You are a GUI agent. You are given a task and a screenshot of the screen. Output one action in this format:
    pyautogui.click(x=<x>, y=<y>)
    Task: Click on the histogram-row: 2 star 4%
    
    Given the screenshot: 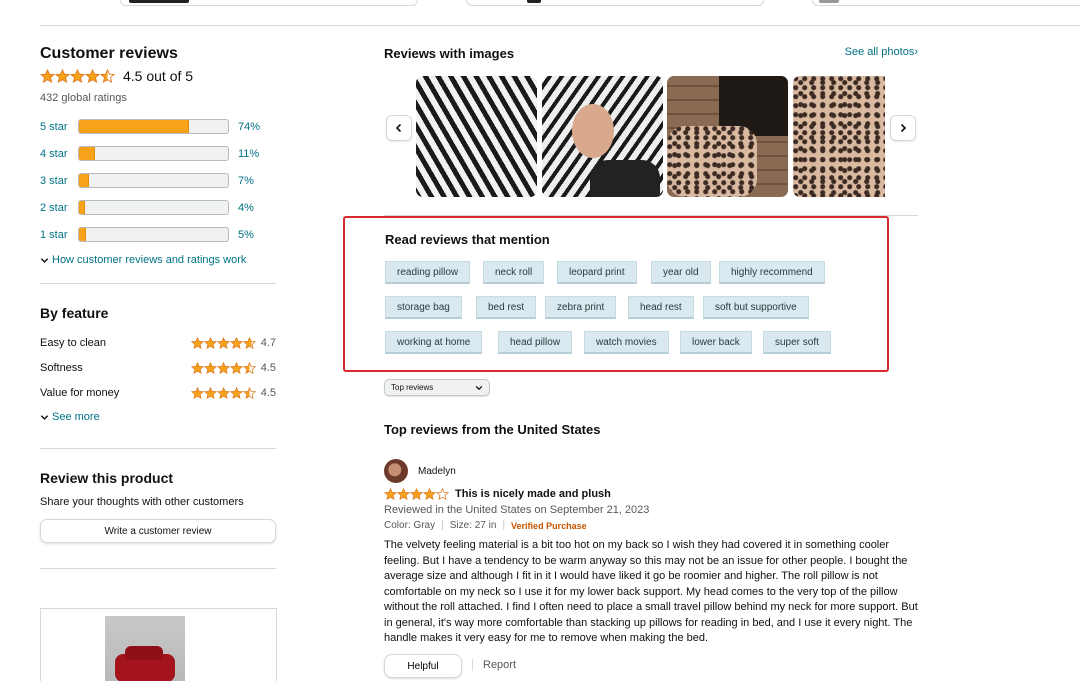 What is the action you would take?
    pyautogui.click(x=158, y=207)
    